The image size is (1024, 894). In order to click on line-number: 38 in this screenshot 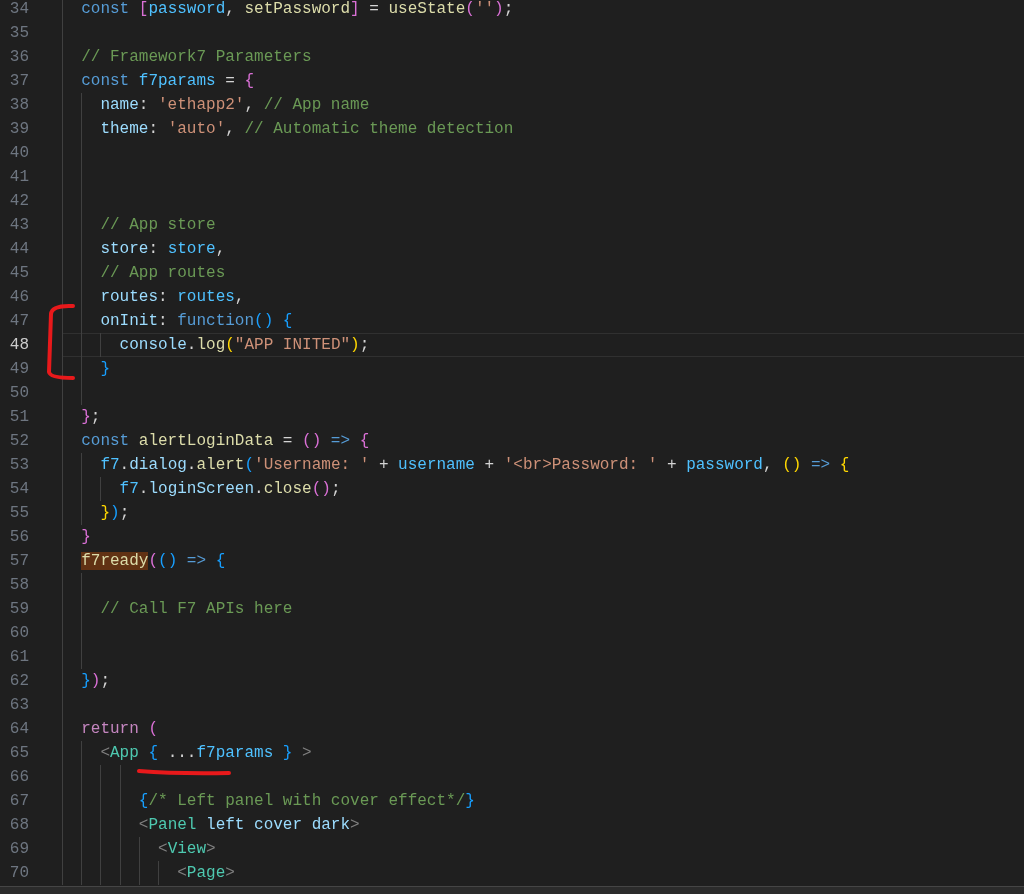, I will do `click(18, 105)`.